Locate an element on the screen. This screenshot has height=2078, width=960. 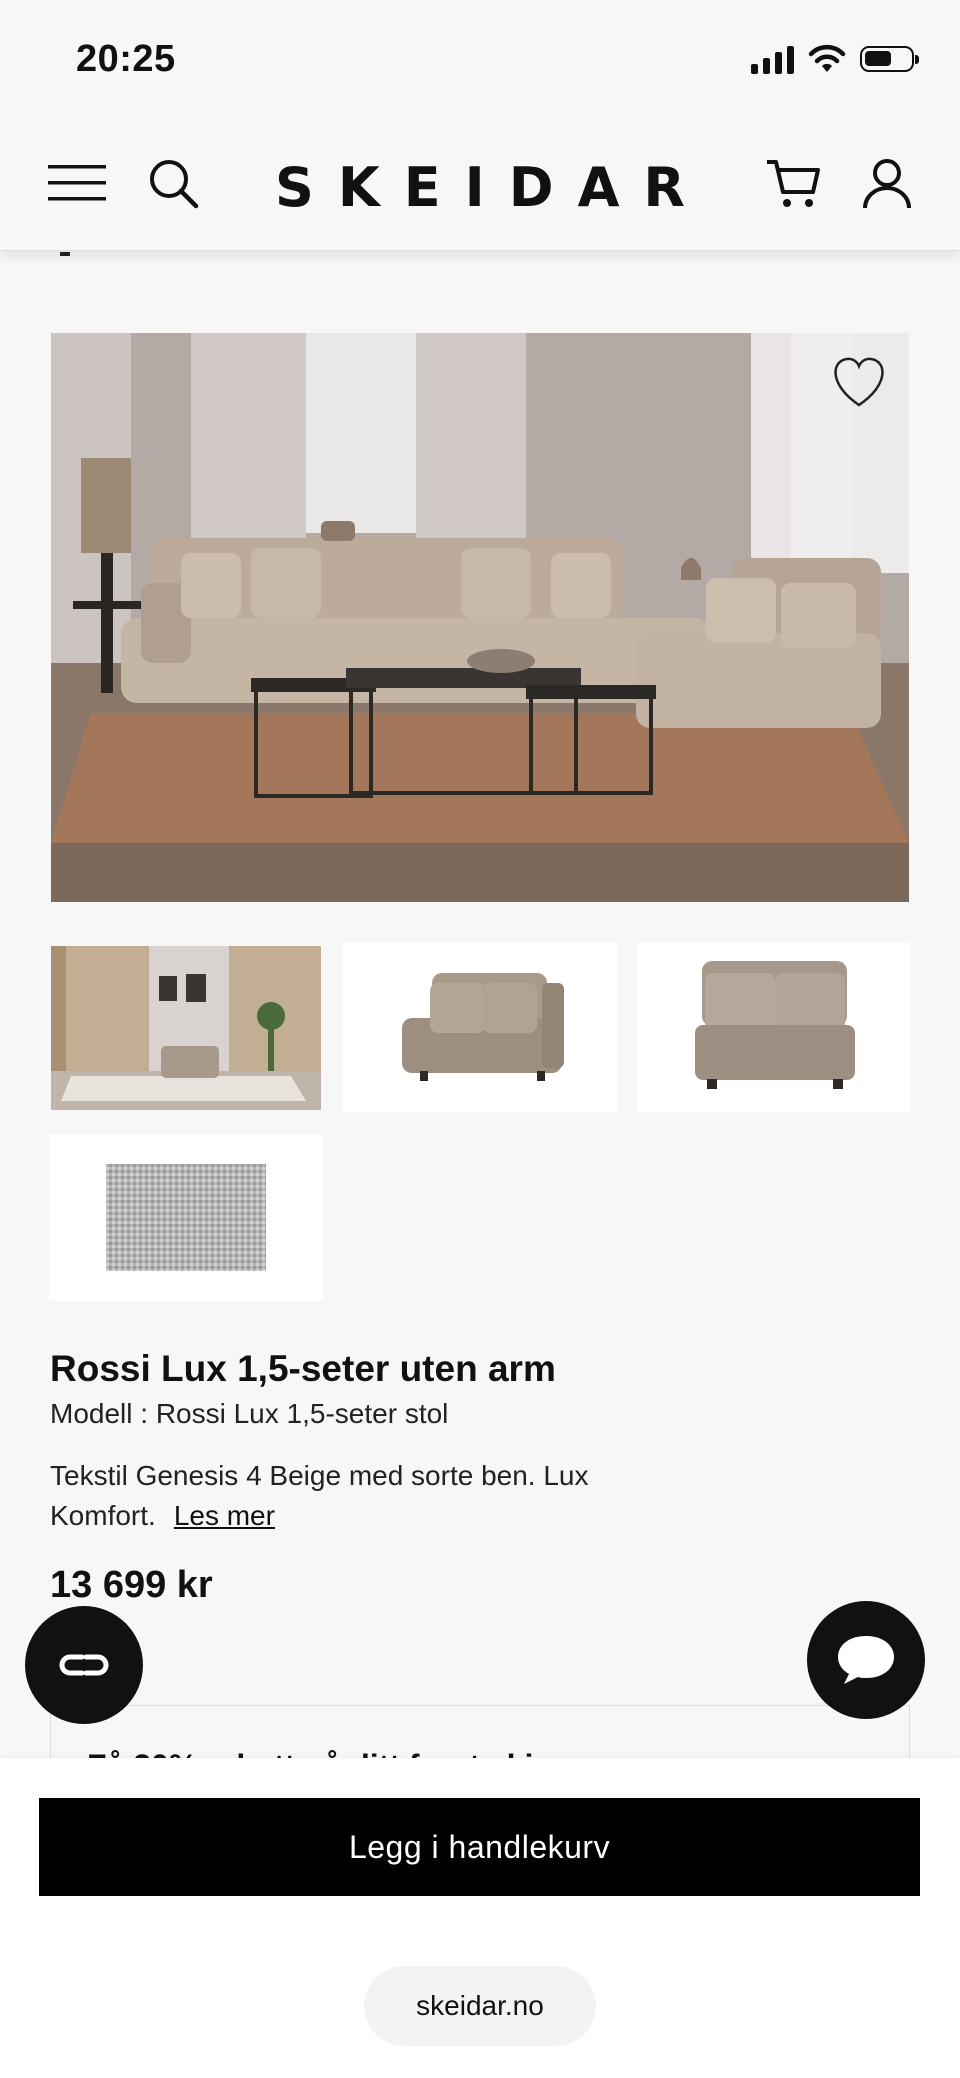
promo-banner: Få 20% rabatt på ditt første kjøp is located at coordinates (480, 1735).